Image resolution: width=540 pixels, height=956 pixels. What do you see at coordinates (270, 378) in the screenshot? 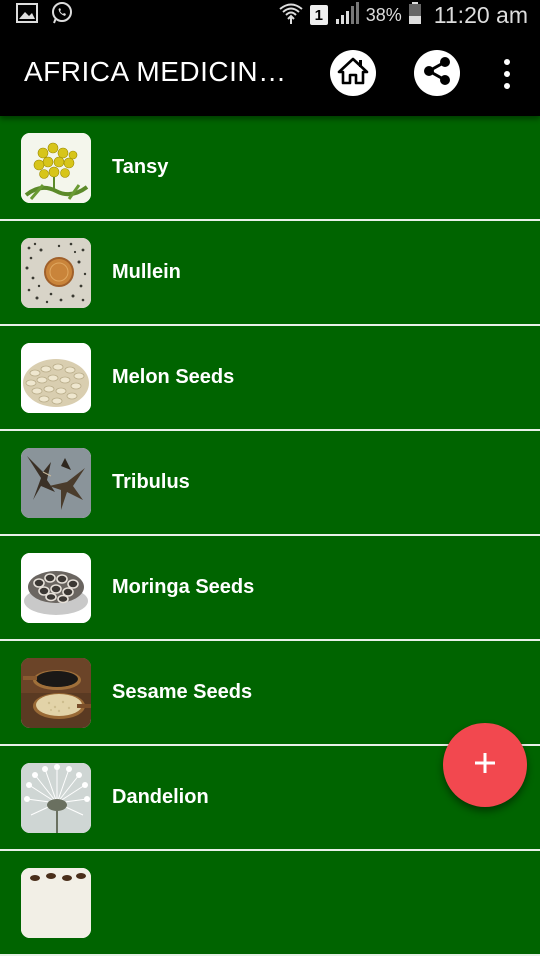
I see `list-item: Melon Seeds` at bounding box center [270, 378].